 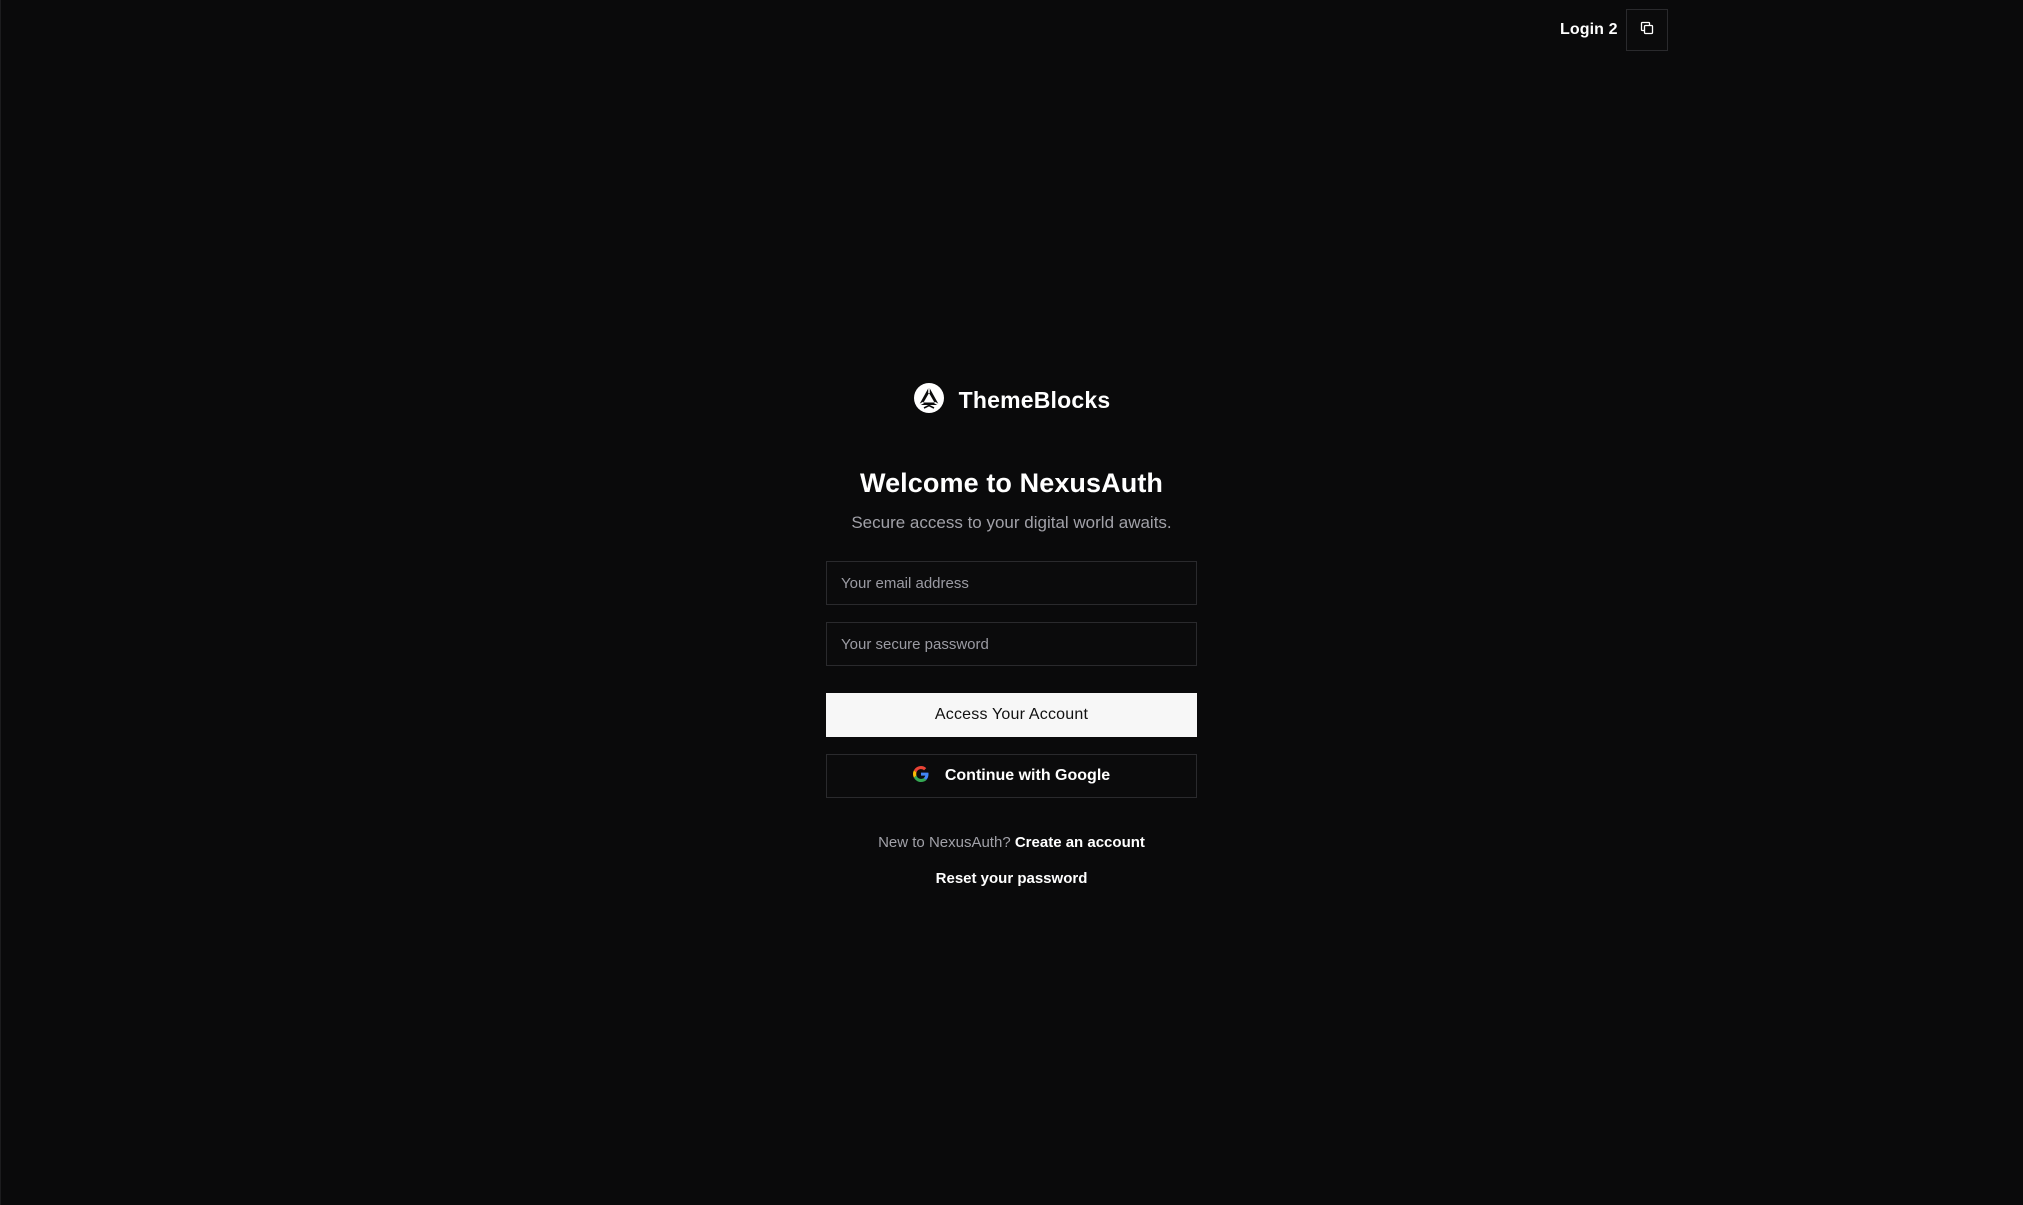 I want to click on top-bar: Login 2, so click(x=1614, y=30).